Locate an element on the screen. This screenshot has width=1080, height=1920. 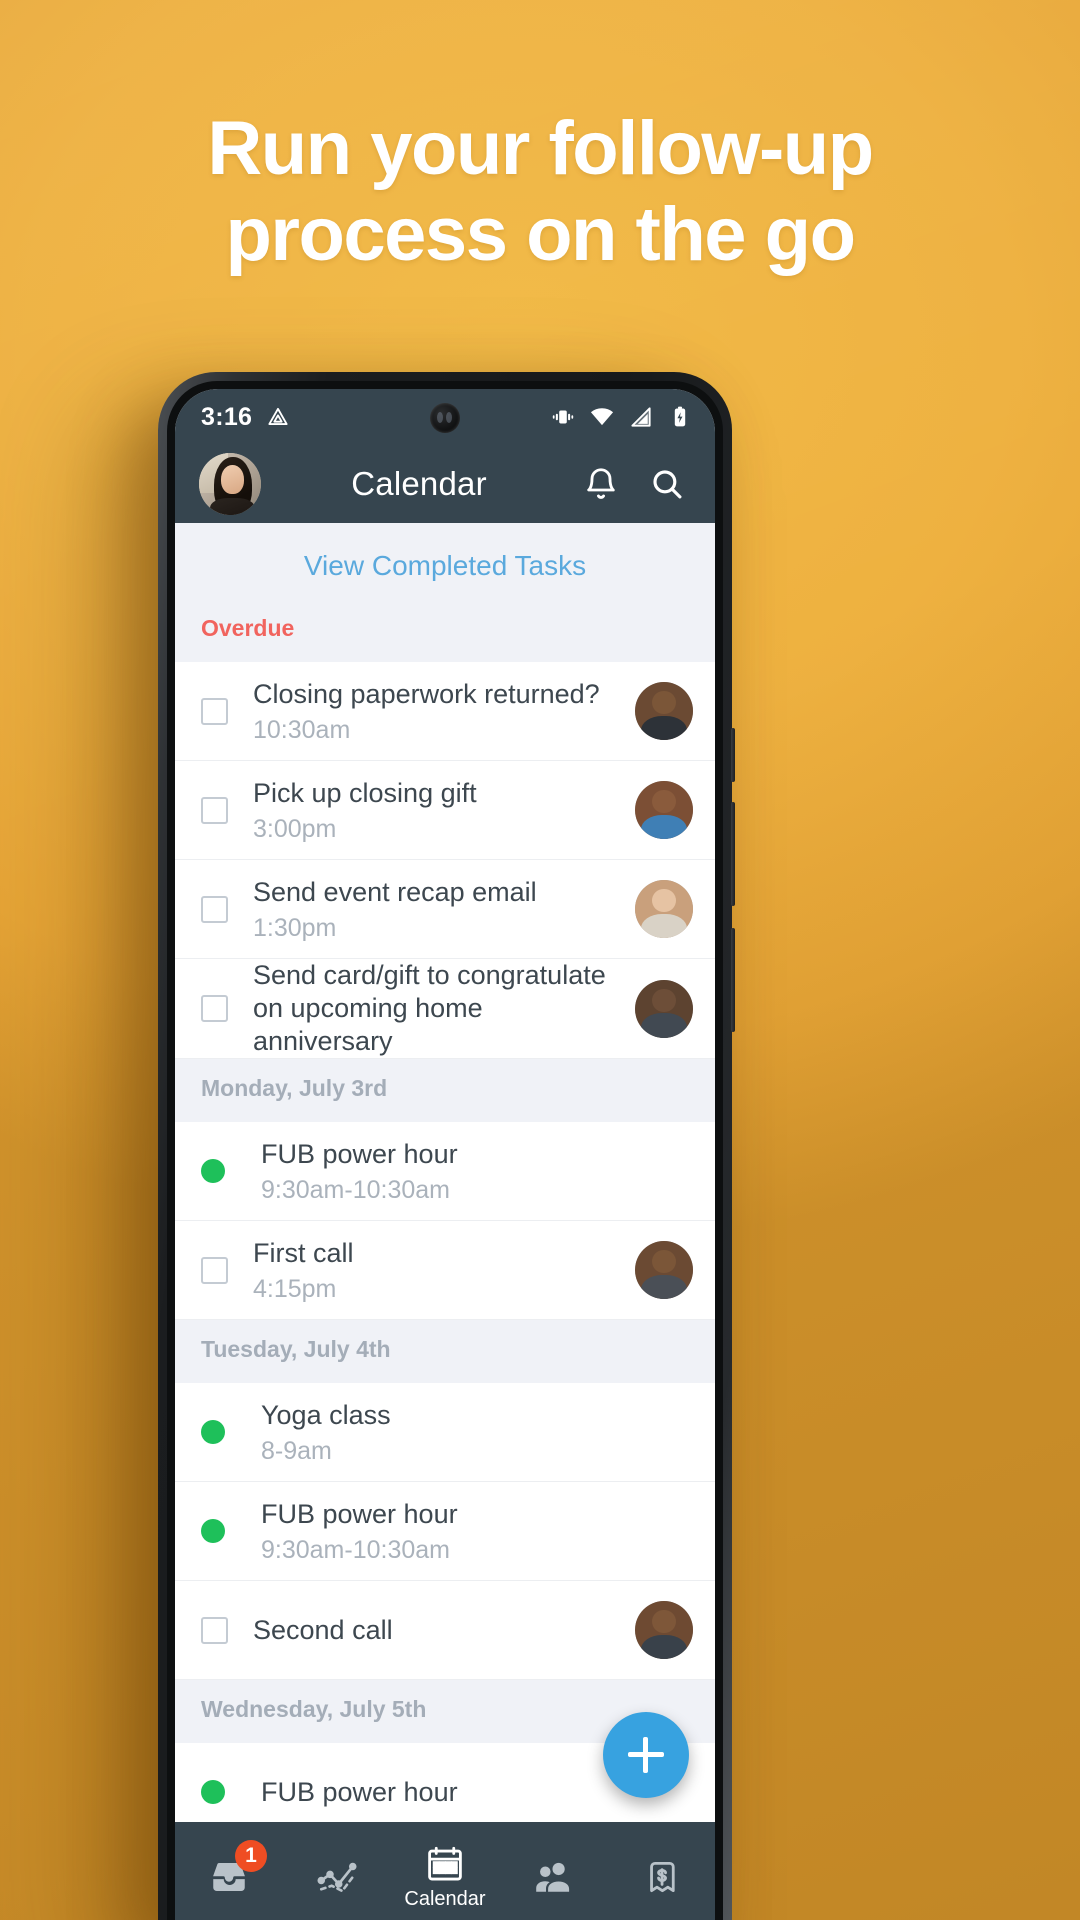
task-row: Send event recap email 1:30pm is located at coordinates (445, 909).